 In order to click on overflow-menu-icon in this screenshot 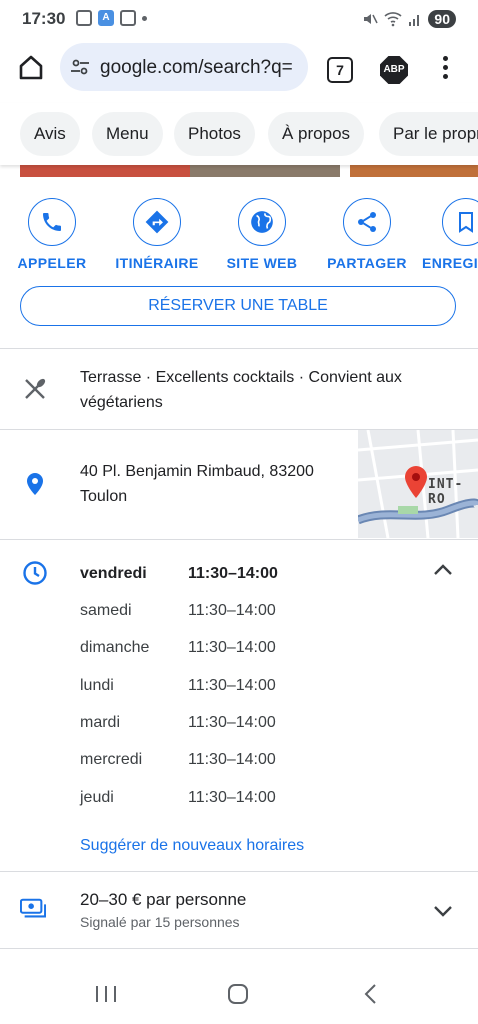, I will do `click(445, 70)`.